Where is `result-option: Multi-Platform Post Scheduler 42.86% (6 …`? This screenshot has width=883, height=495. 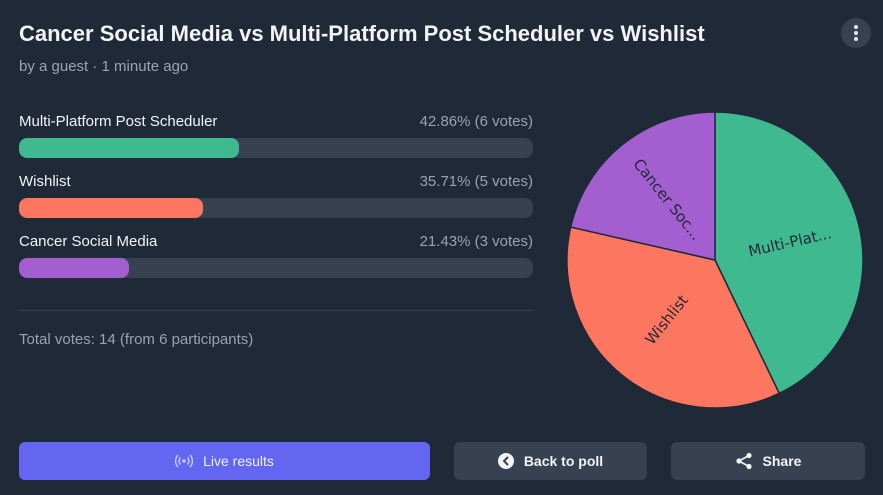 result-option: Multi-Platform Post Scheduler 42.86% (6 … is located at coordinates (276, 142).